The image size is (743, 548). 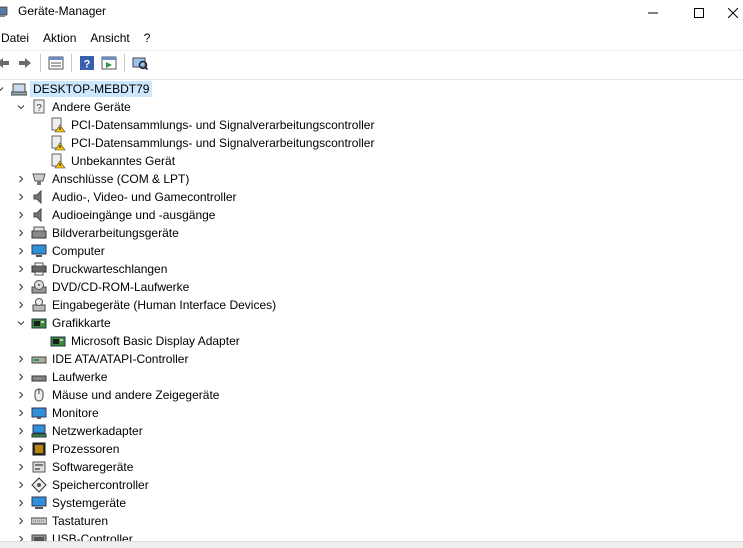 I want to click on menu-ansicht: Ansicht, so click(x=109, y=38).